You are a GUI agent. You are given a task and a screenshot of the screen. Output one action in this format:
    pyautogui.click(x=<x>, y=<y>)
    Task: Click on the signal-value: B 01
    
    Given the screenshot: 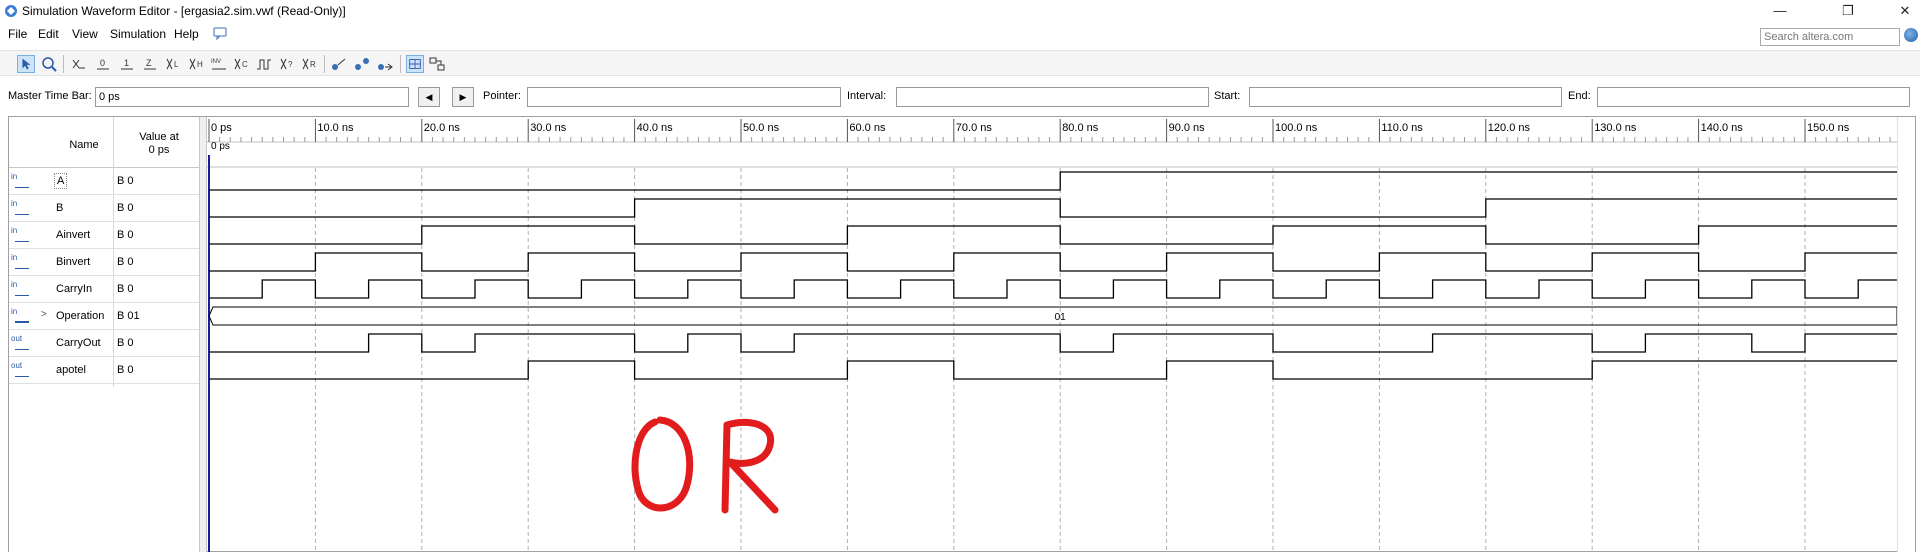 What is the action you would take?
    pyautogui.click(x=128, y=316)
    